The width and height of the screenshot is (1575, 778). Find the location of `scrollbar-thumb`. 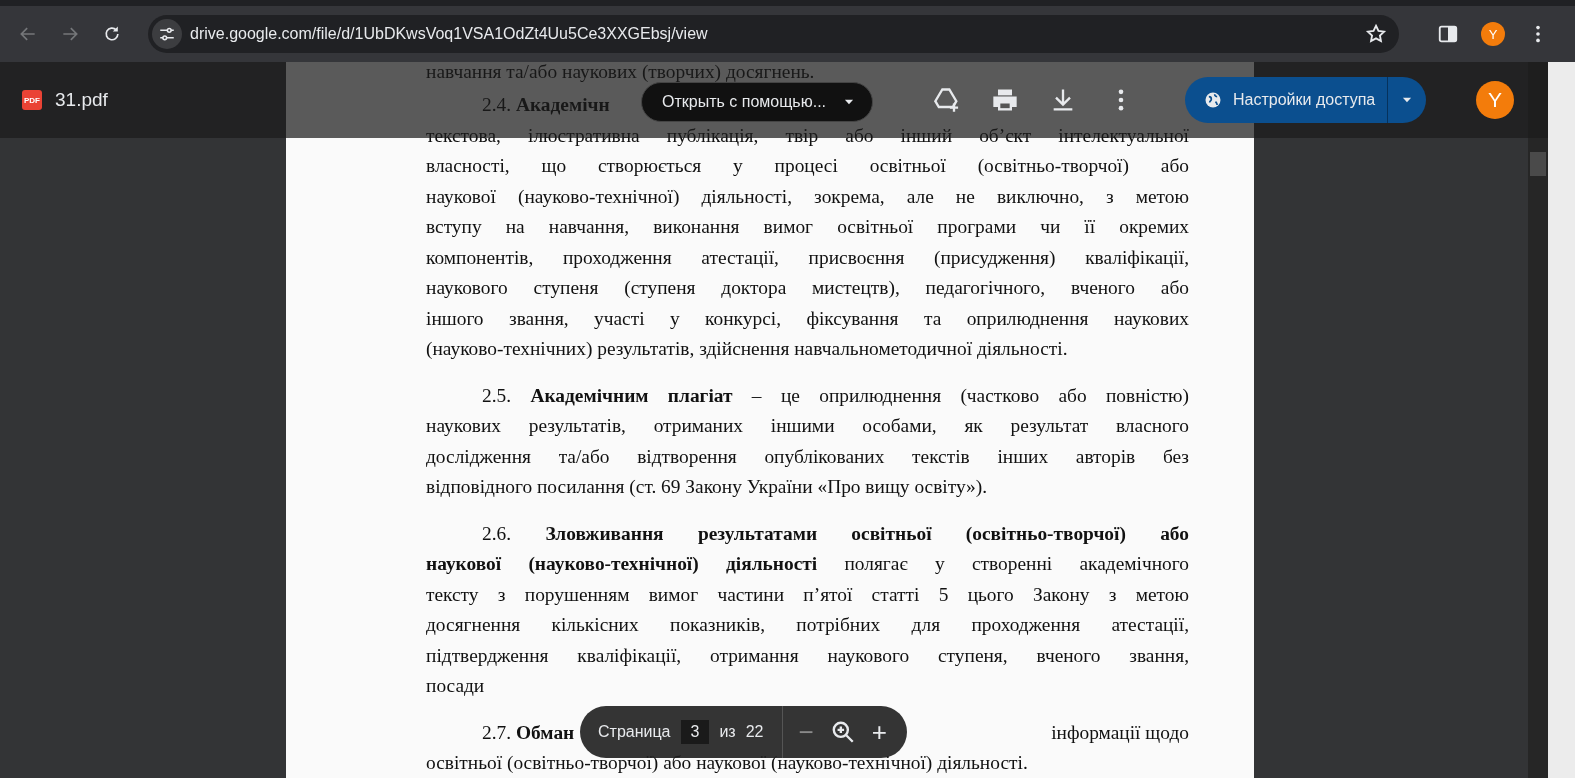

scrollbar-thumb is located at coordinates (1538, 164).